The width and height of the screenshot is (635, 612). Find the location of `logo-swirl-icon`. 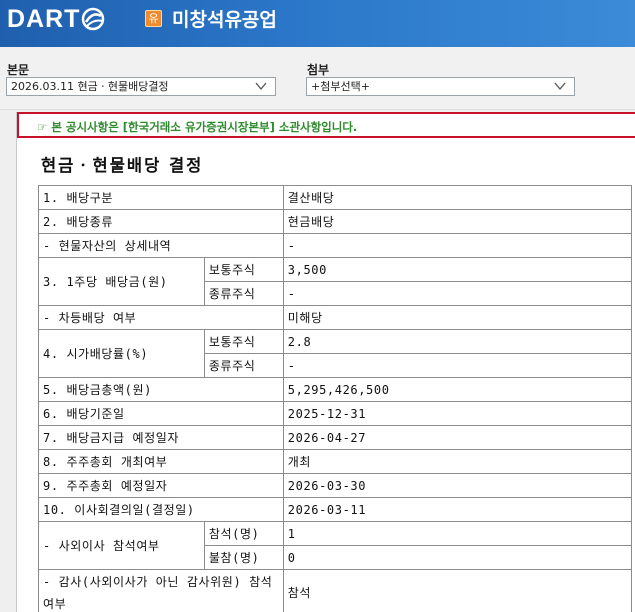

logo-swirl-icon is located at coordinates (93, 19).